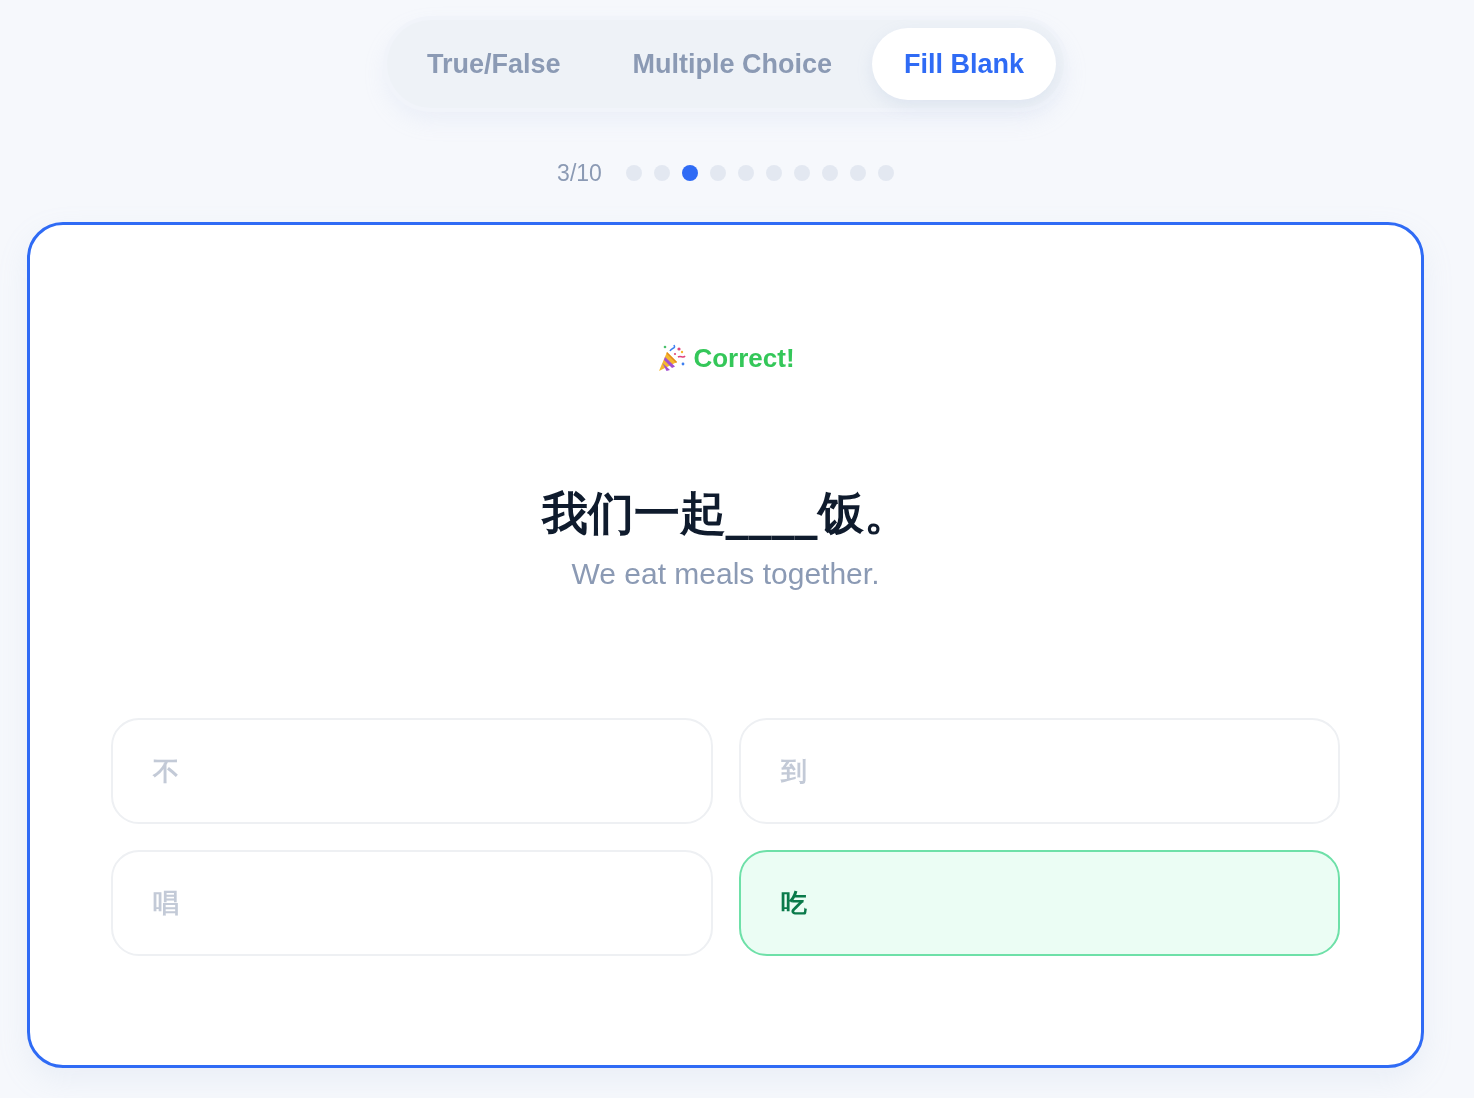 This screenshot has height=1098, width=1474. What do you see at coordinates (671, 358) in the screenshot?
I see `party-popper-icon` at bounding box center [671, 358].